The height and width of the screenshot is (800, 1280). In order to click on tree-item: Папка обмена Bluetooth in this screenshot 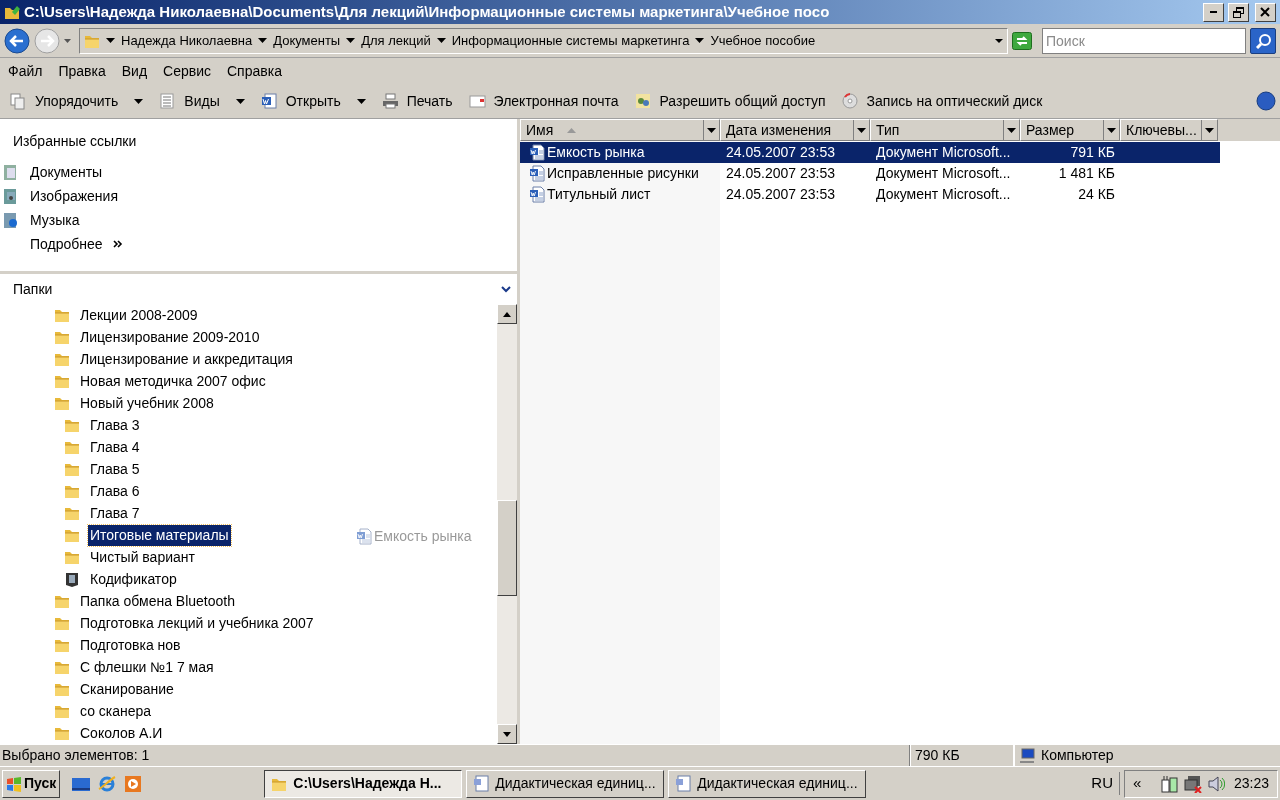, I will do `click(157, 601)`.